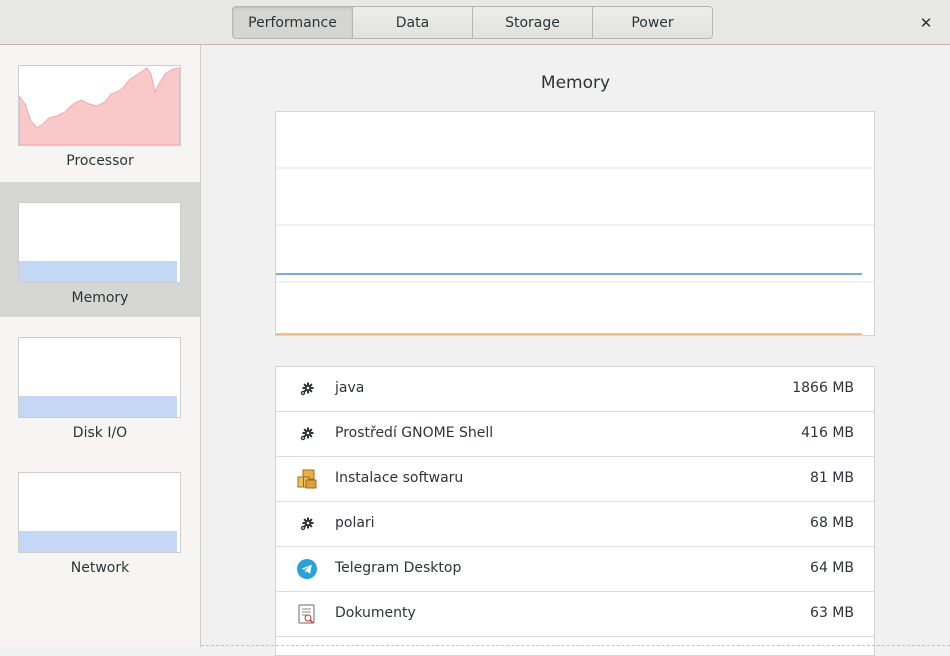  I want to click on list-item: polari 68 MB, so click(575, 524).